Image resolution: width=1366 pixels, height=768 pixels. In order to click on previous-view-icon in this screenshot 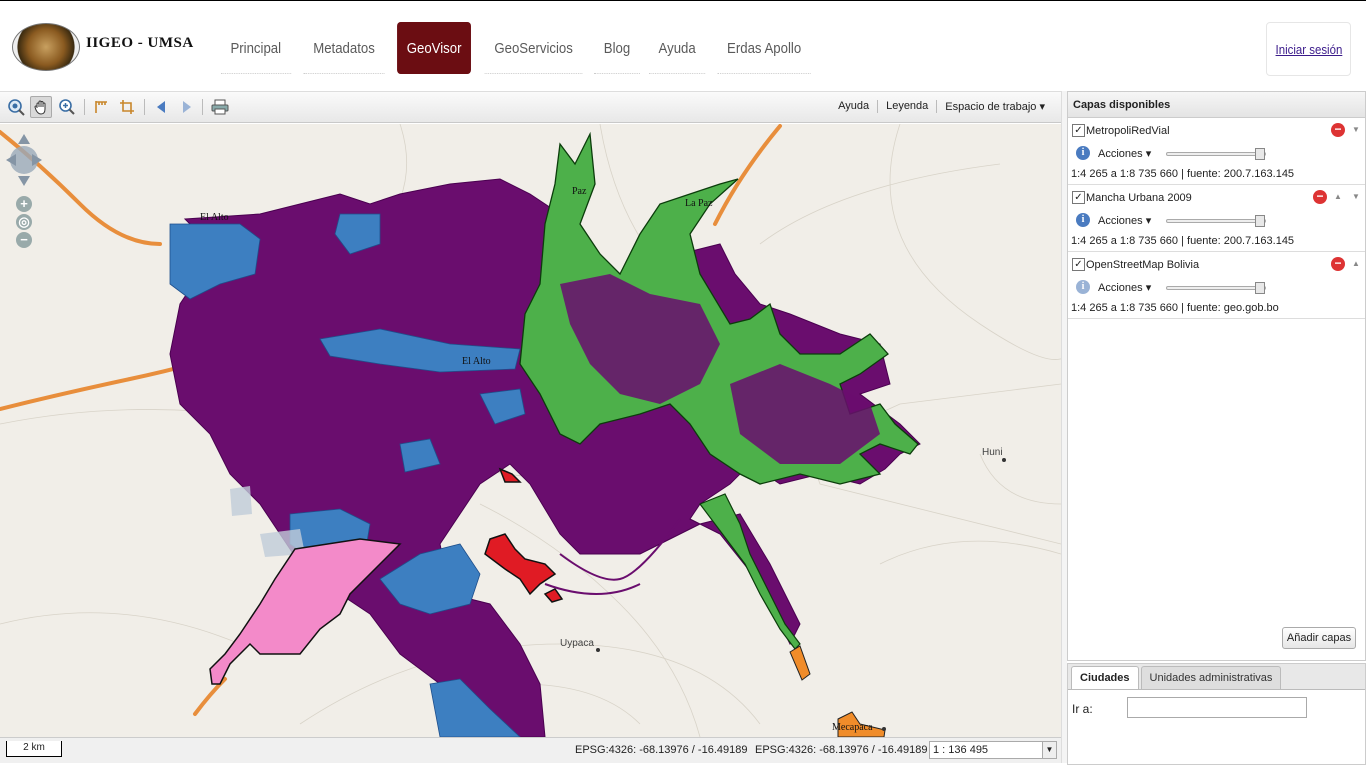, I will do `click(161, 107)`.